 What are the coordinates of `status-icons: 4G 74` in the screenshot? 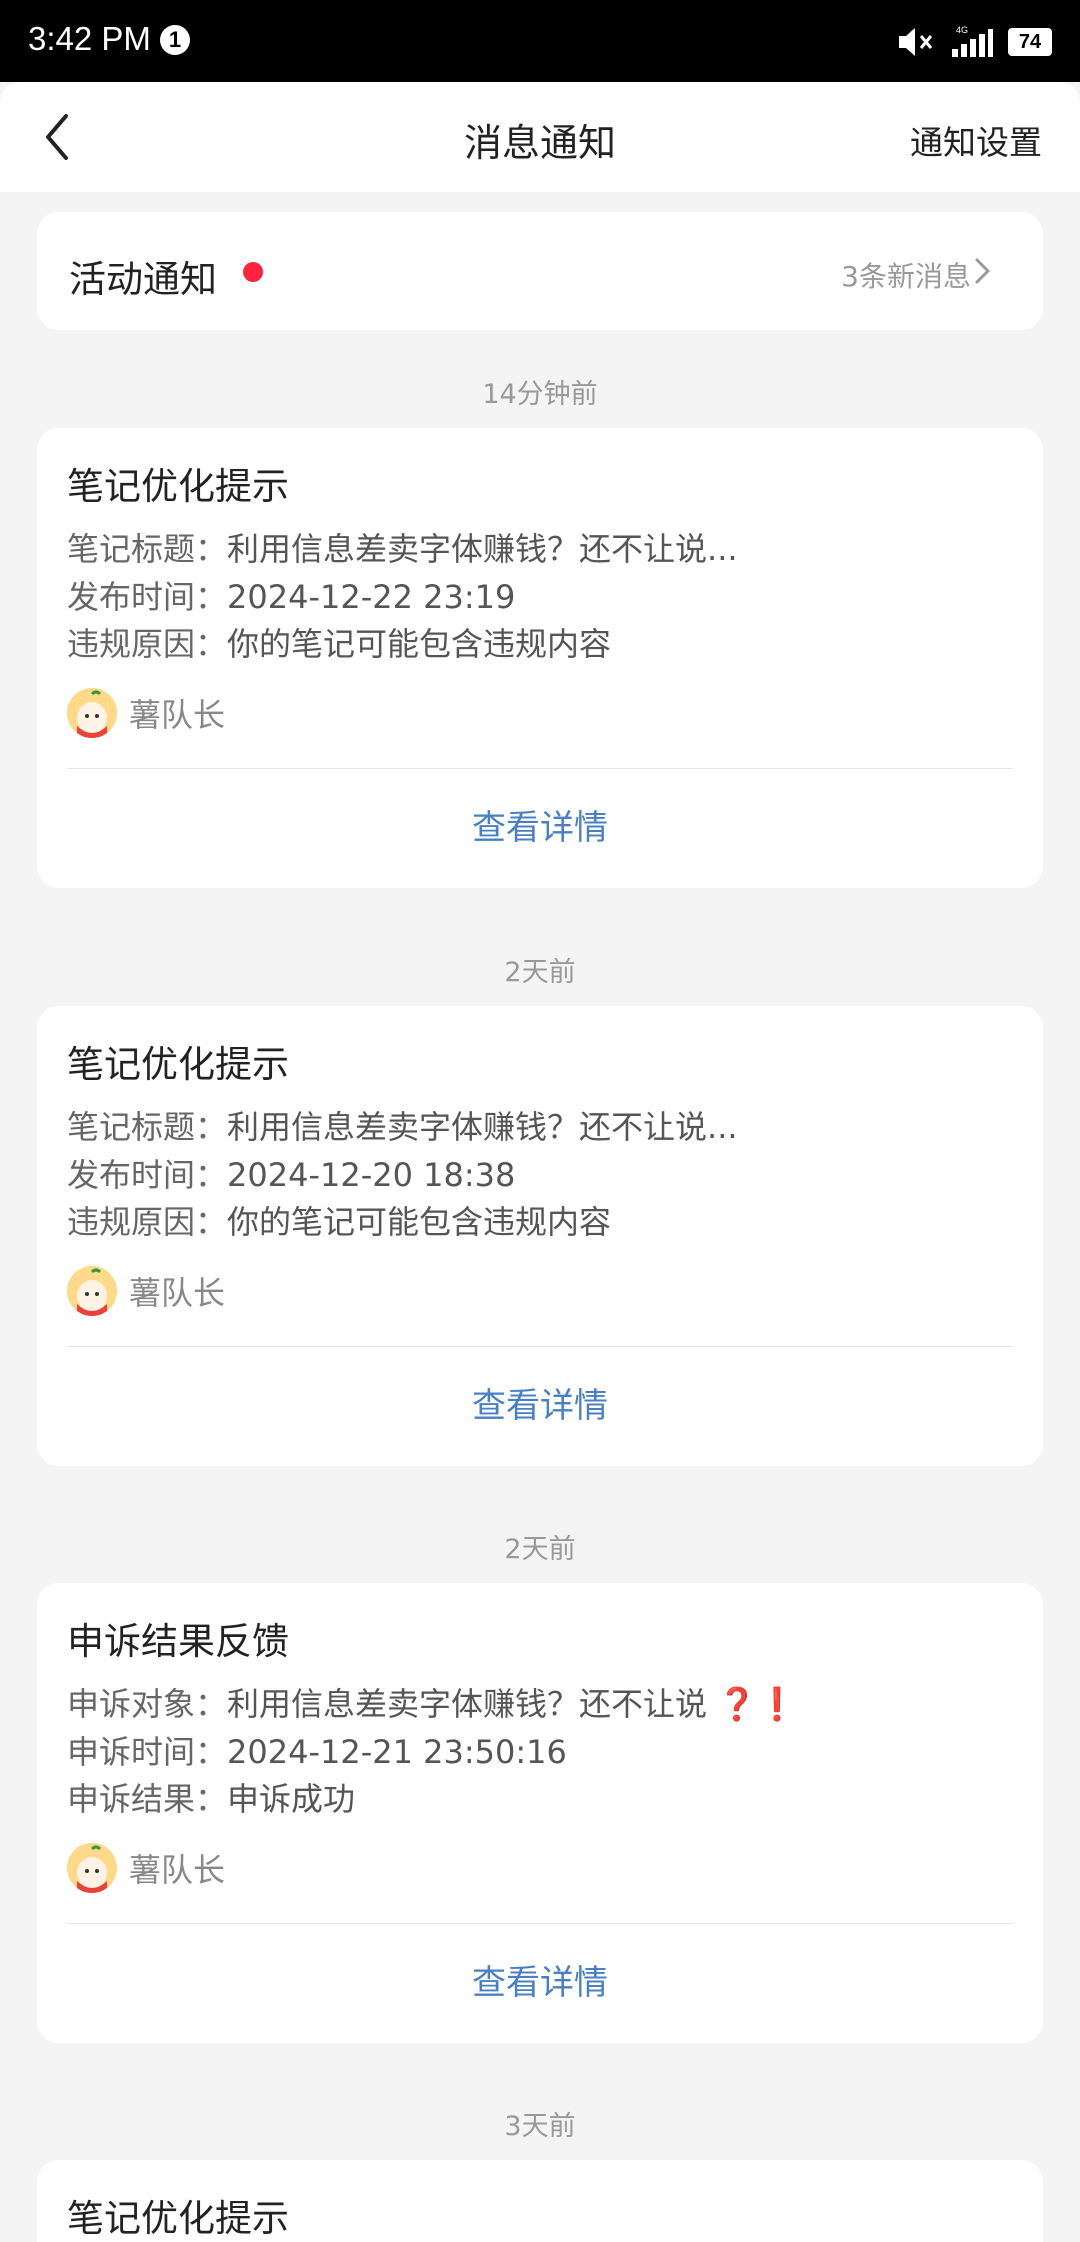 It's located at (974, 42).